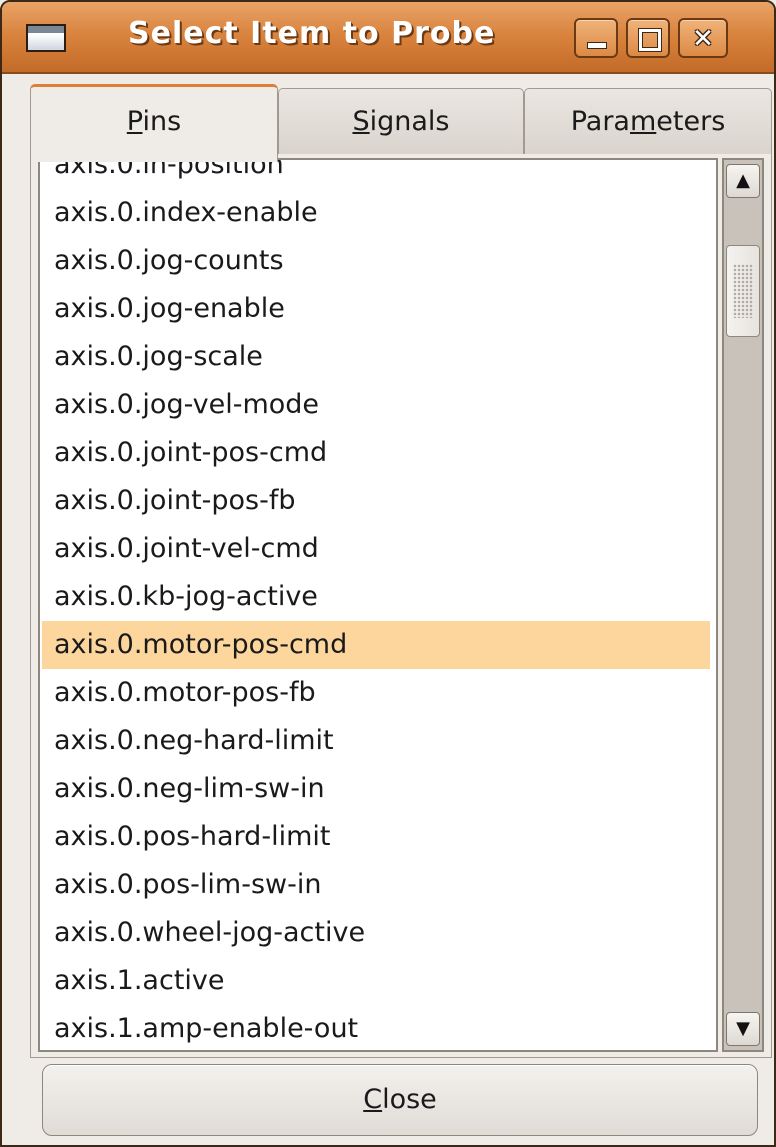  I want to click on scroll-down-button: ▼, so click(743, 1029).